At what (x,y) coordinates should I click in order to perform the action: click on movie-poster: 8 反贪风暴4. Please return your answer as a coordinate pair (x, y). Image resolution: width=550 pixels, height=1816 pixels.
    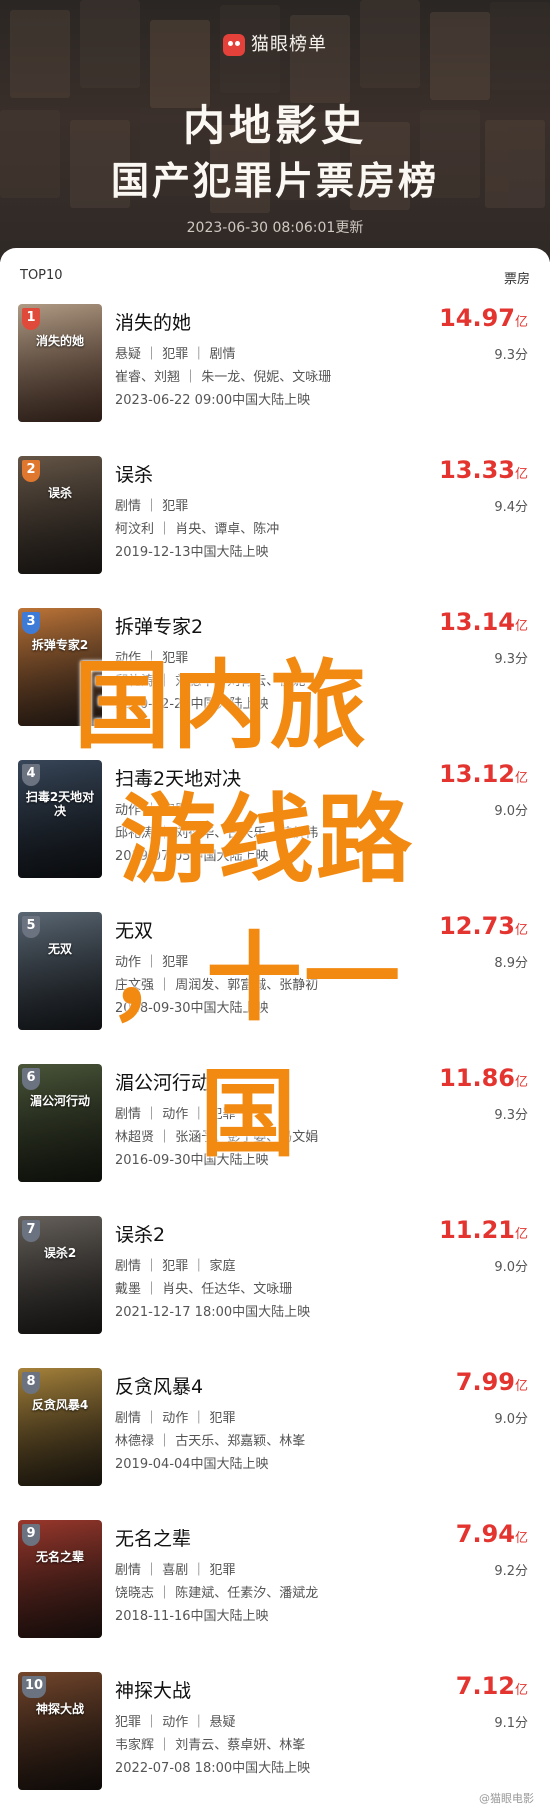
    Looking at the image, I should click on (60, 1427).